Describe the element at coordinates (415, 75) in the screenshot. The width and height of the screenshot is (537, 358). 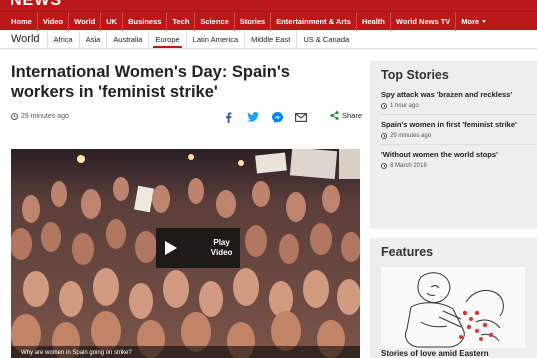
I see `top-stories-title: Top Stories` at that location.